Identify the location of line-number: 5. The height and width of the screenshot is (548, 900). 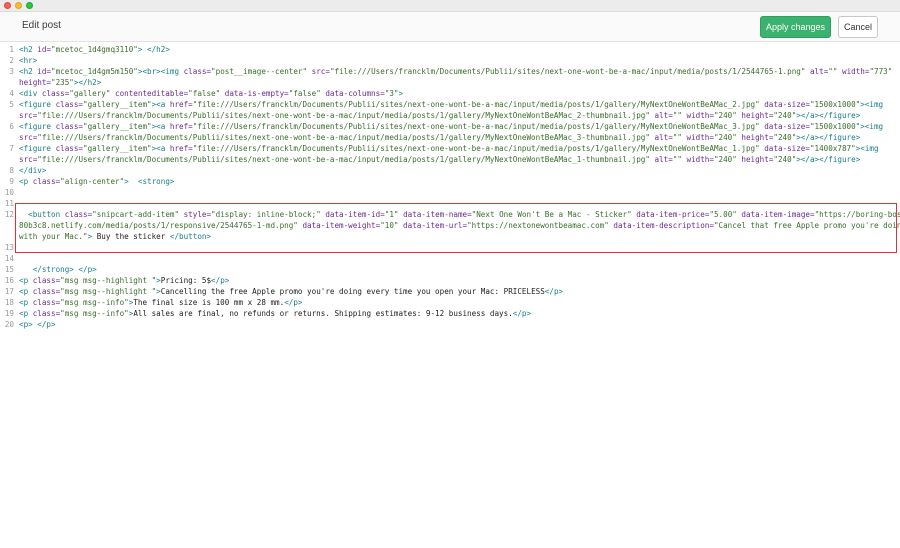
(11, 104).